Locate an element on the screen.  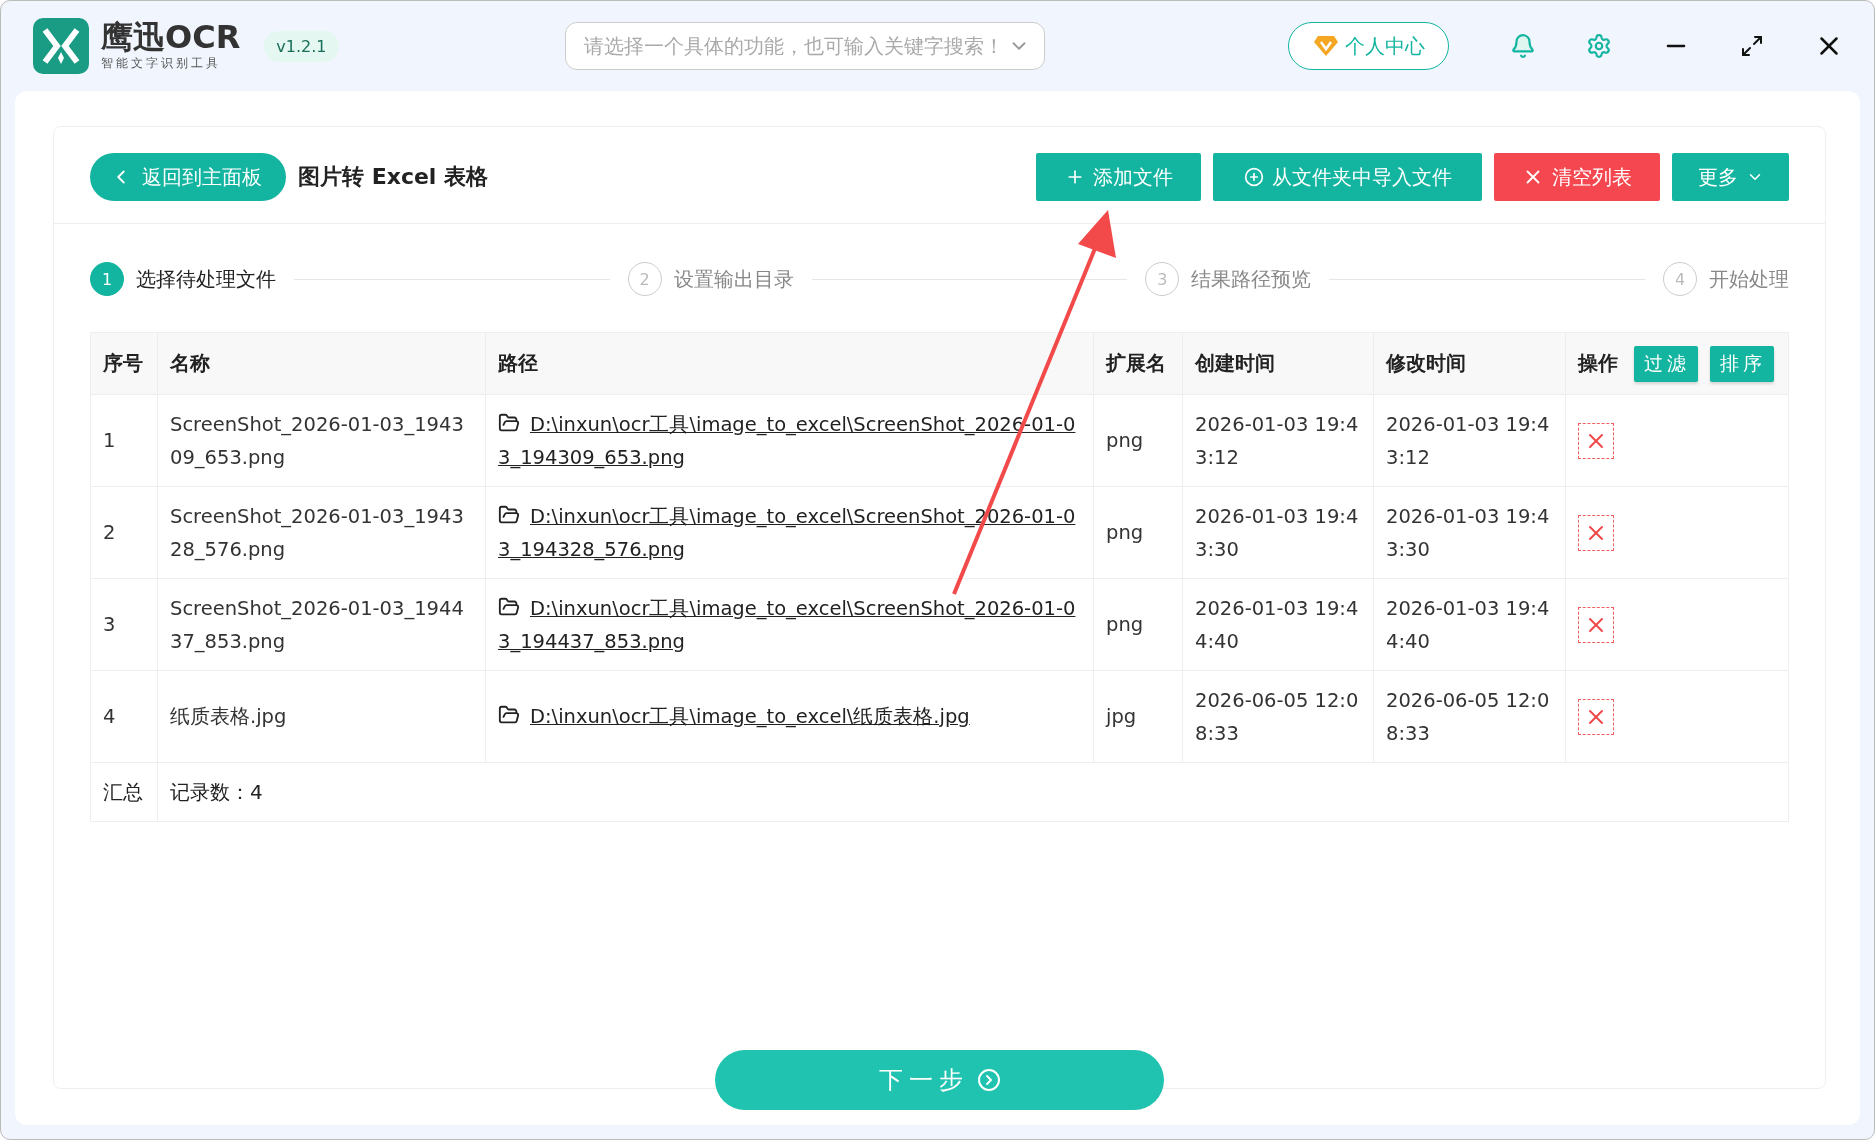
version-badge: v1.2.1 is located at coordinates (301, 46).